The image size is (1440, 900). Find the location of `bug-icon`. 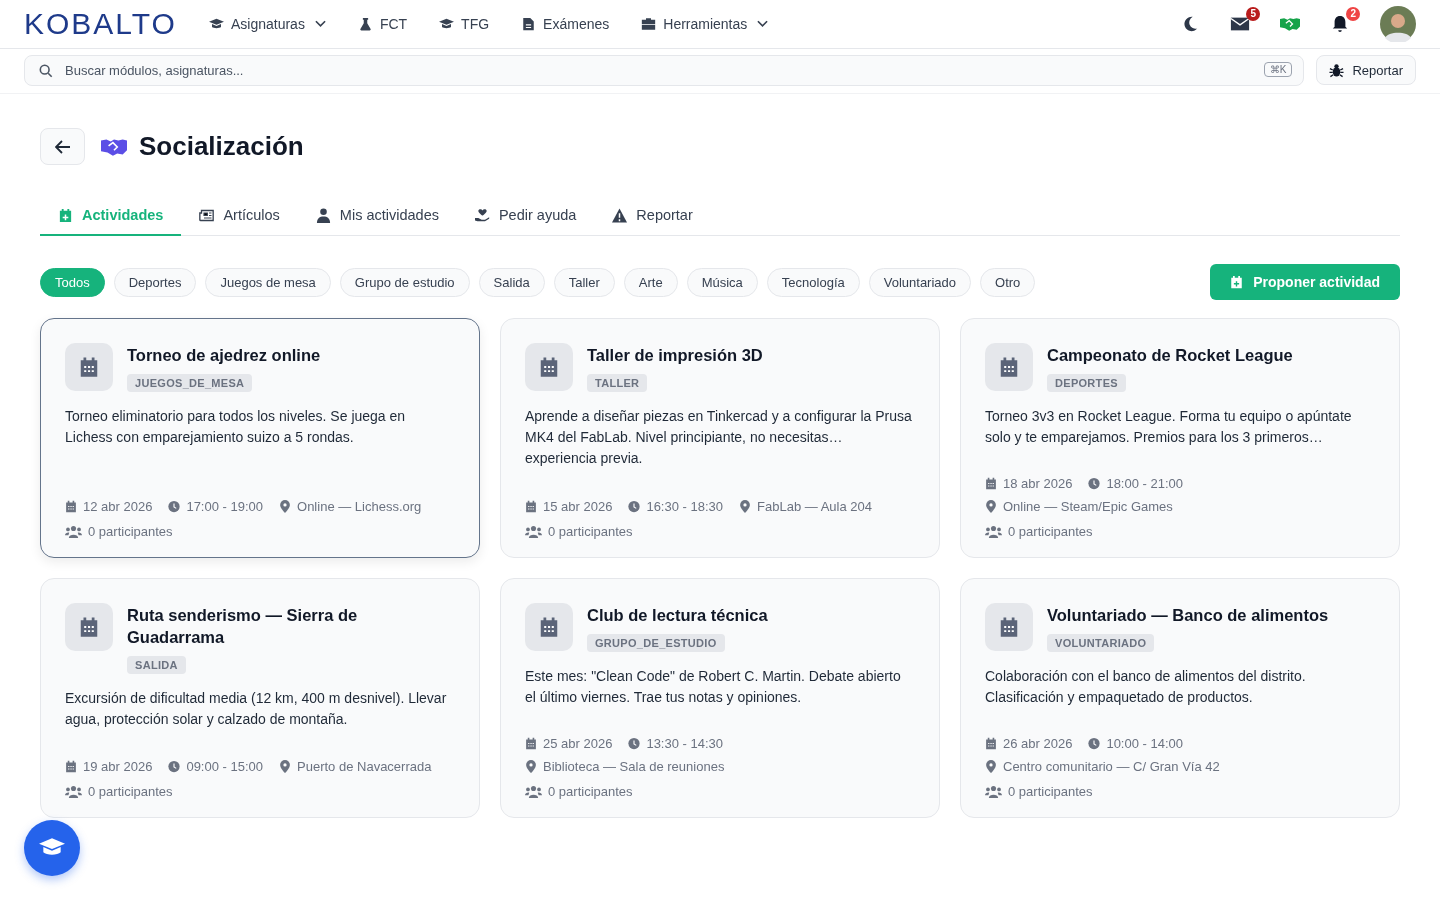

bug-icon is located at coordinates (1337, 70).